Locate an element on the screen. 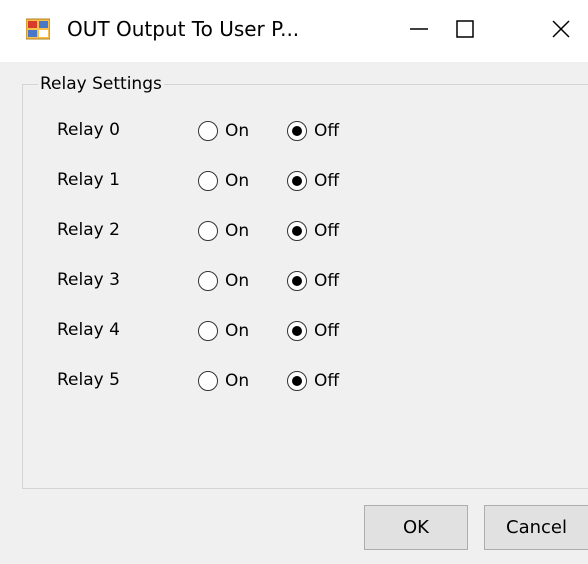 The height and width of the screenshot is (564, 588). relay-label: Relay 1 is located at coordinates (88, 180).